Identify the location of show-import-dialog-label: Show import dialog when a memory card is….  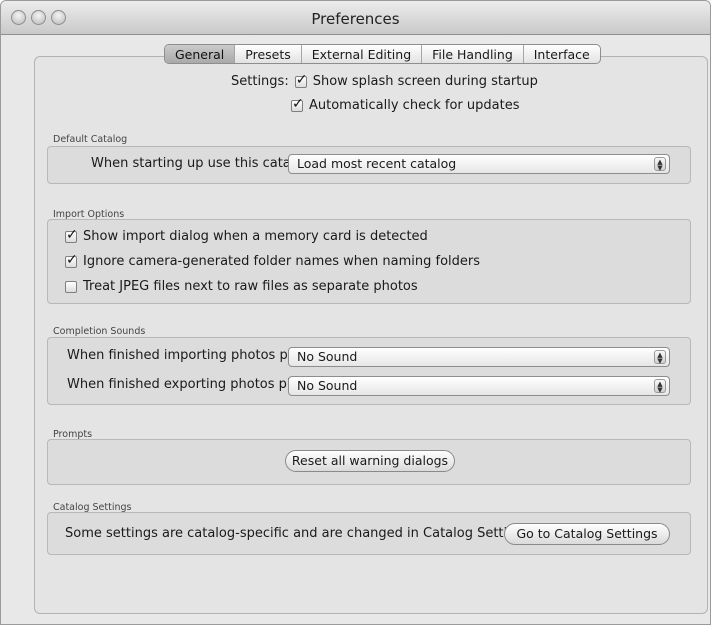
(255, 236).